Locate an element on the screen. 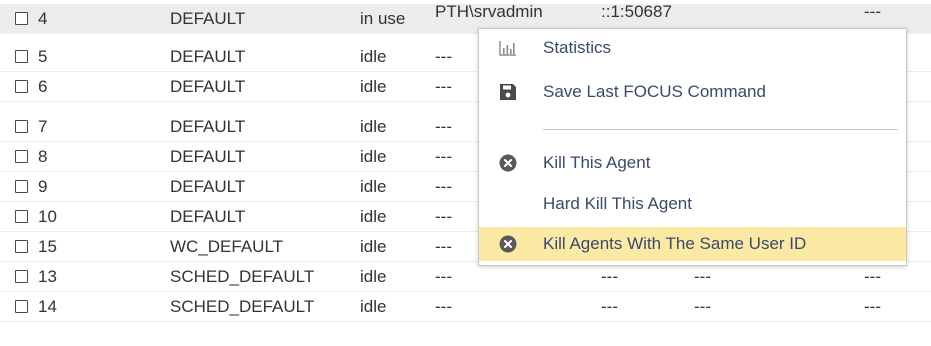 This screenshot has width=931, height=346. menu-item-save-last-command: Save Last FOCUS Command is located at coordinates (692, 92).